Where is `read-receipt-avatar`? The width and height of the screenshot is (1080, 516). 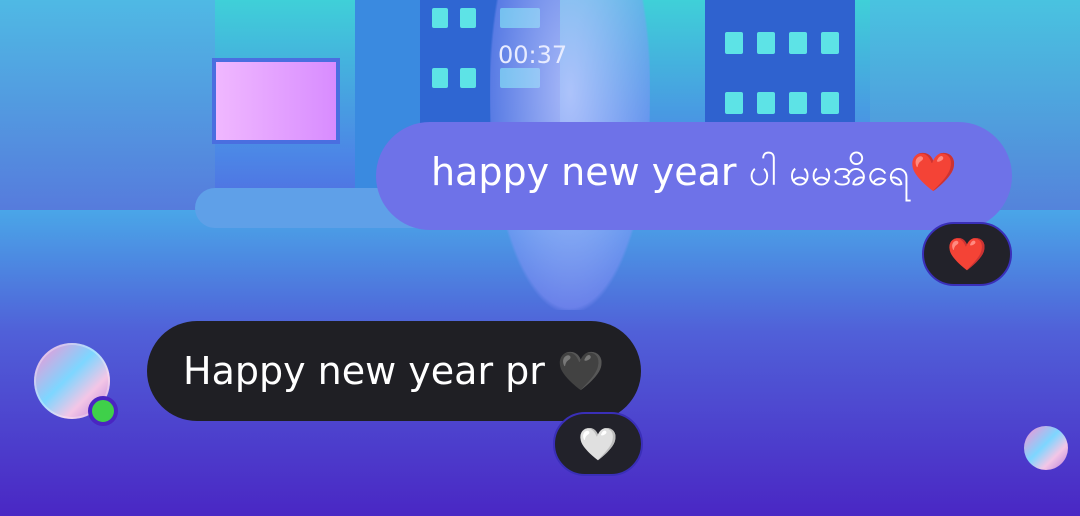
read-receipt-avatar is located at coordinates (1046, 448).